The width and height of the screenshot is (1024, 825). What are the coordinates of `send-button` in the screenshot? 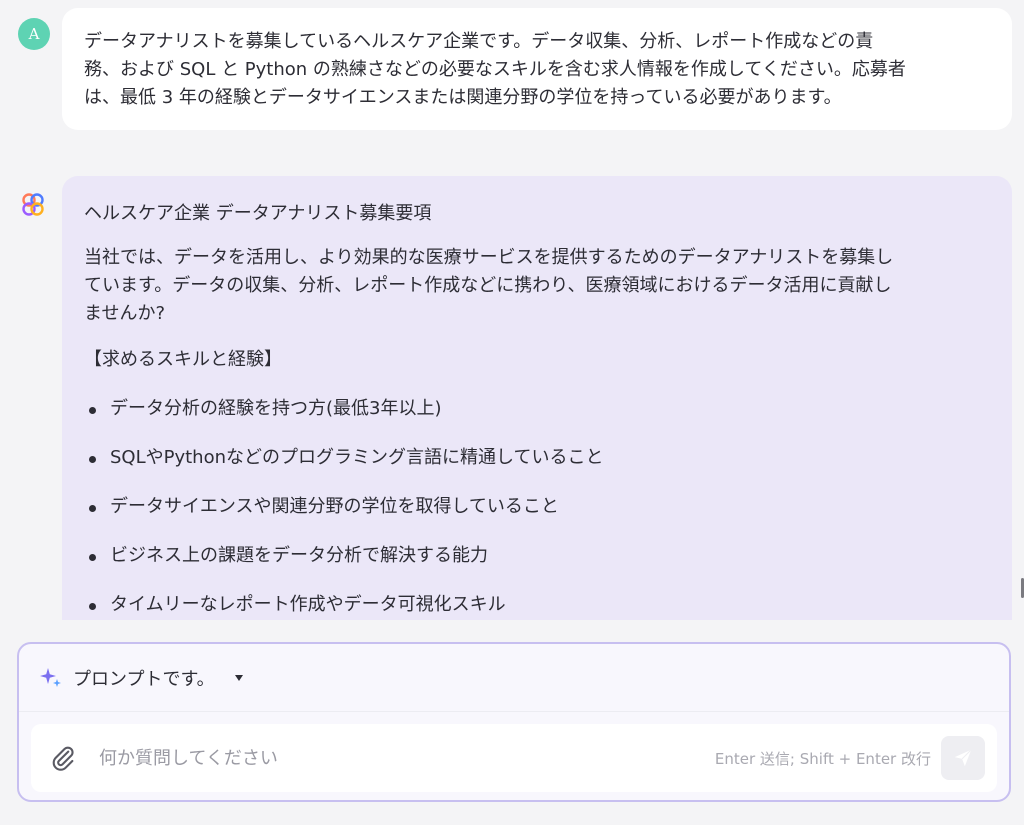 It's located at (963, 758).